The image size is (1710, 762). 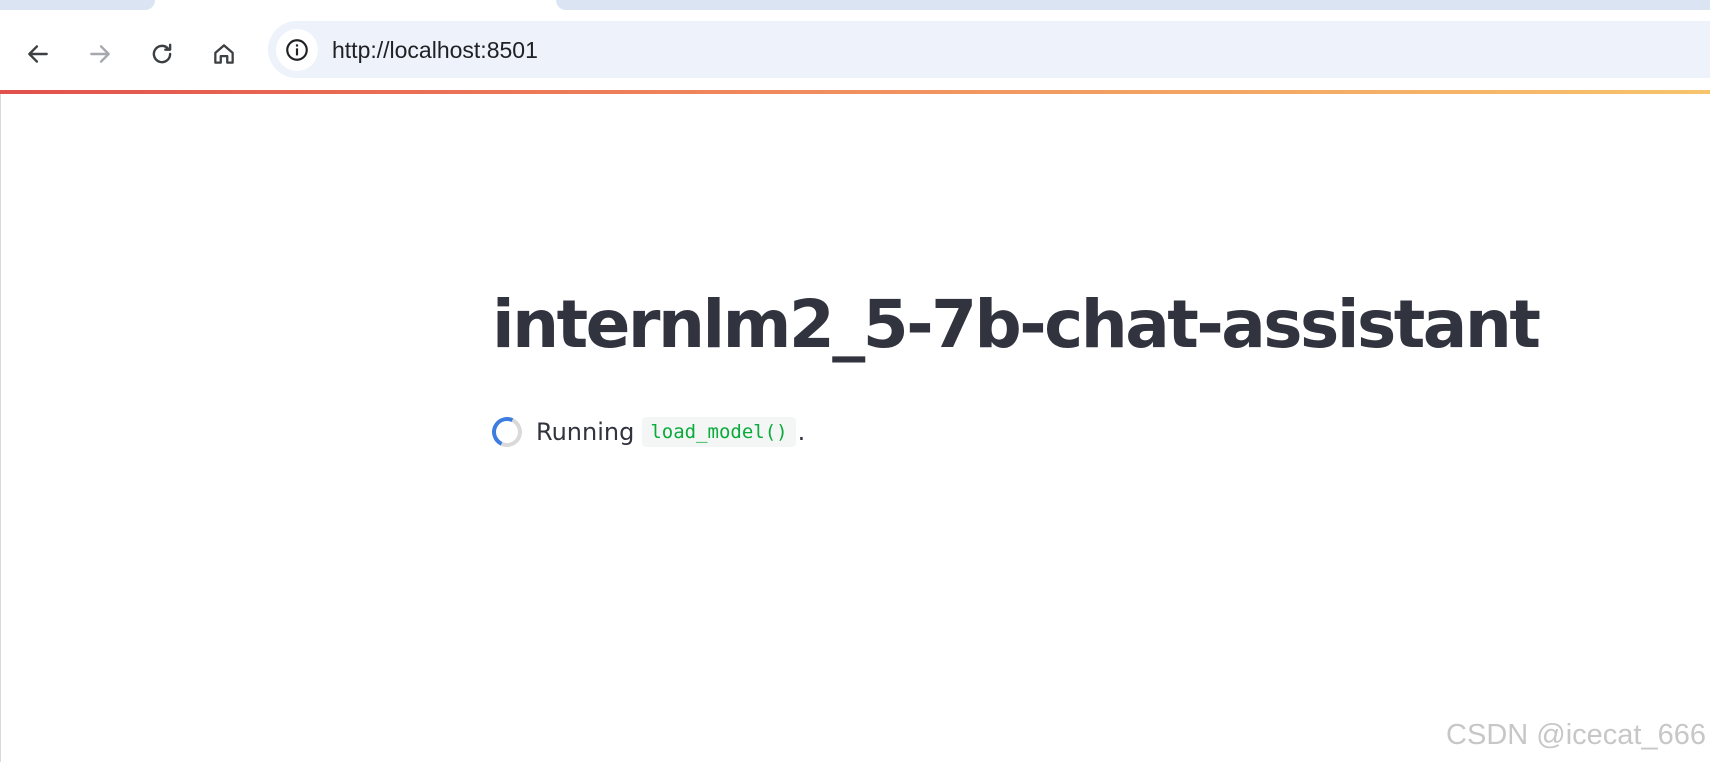 I want to click on inactive-tab-left, so click(x=77, y=5).